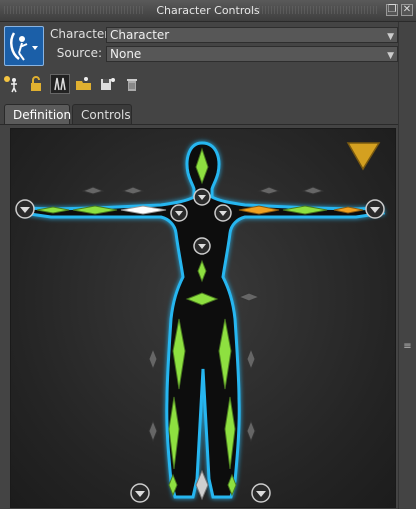 The image size is (416, 509). Describe the element at coordinates (407, 347) in the screenshot. I see `scroll-grip-icon: ≡` at that location.